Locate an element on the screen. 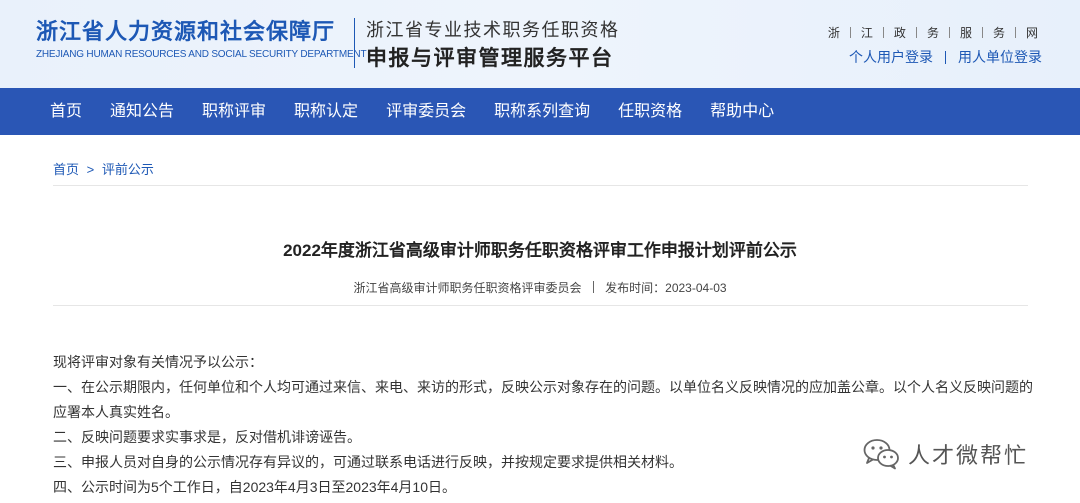  gov-portal-link: 浙 江 政 务 服 务 网 is located at coordinates (933, 32).